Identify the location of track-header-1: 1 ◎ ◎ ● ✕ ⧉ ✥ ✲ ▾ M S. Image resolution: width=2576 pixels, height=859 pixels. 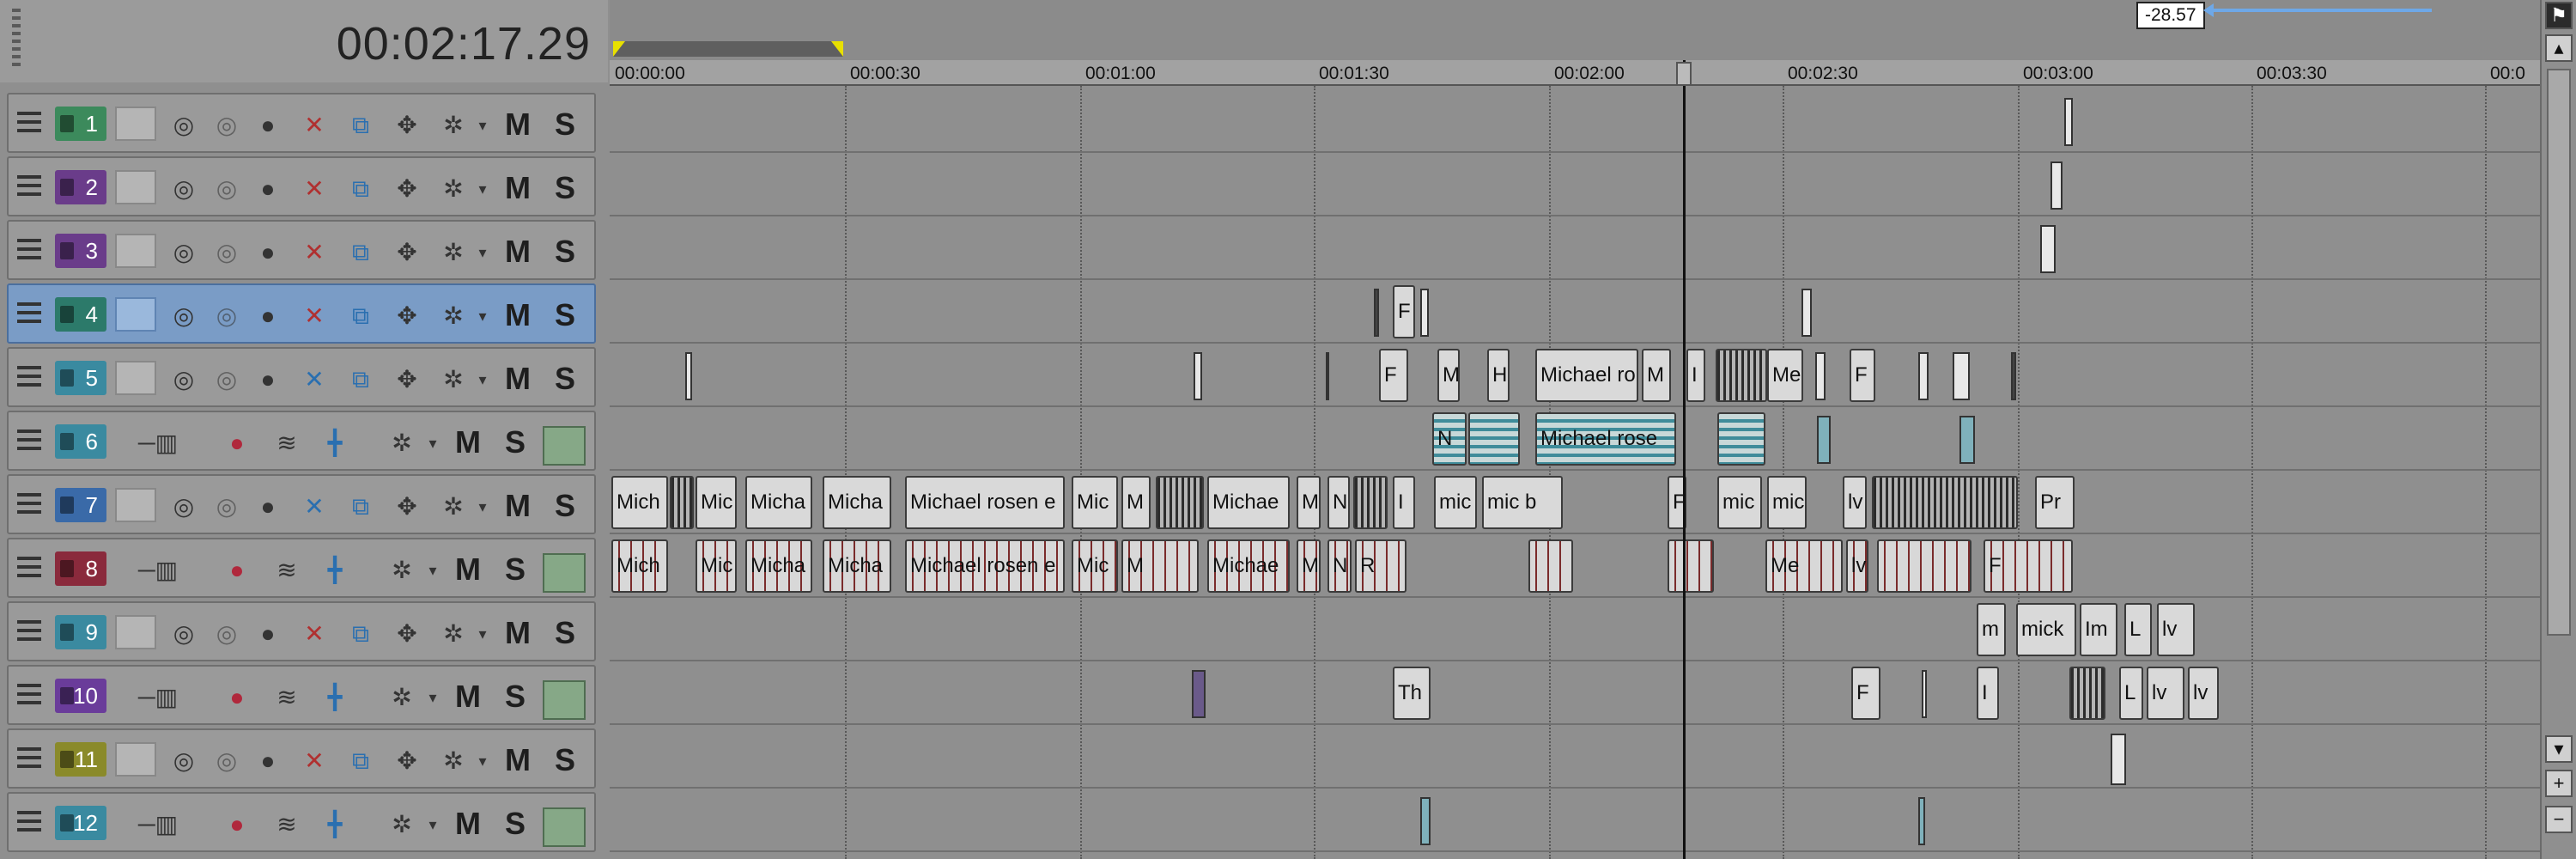
(301, 123).